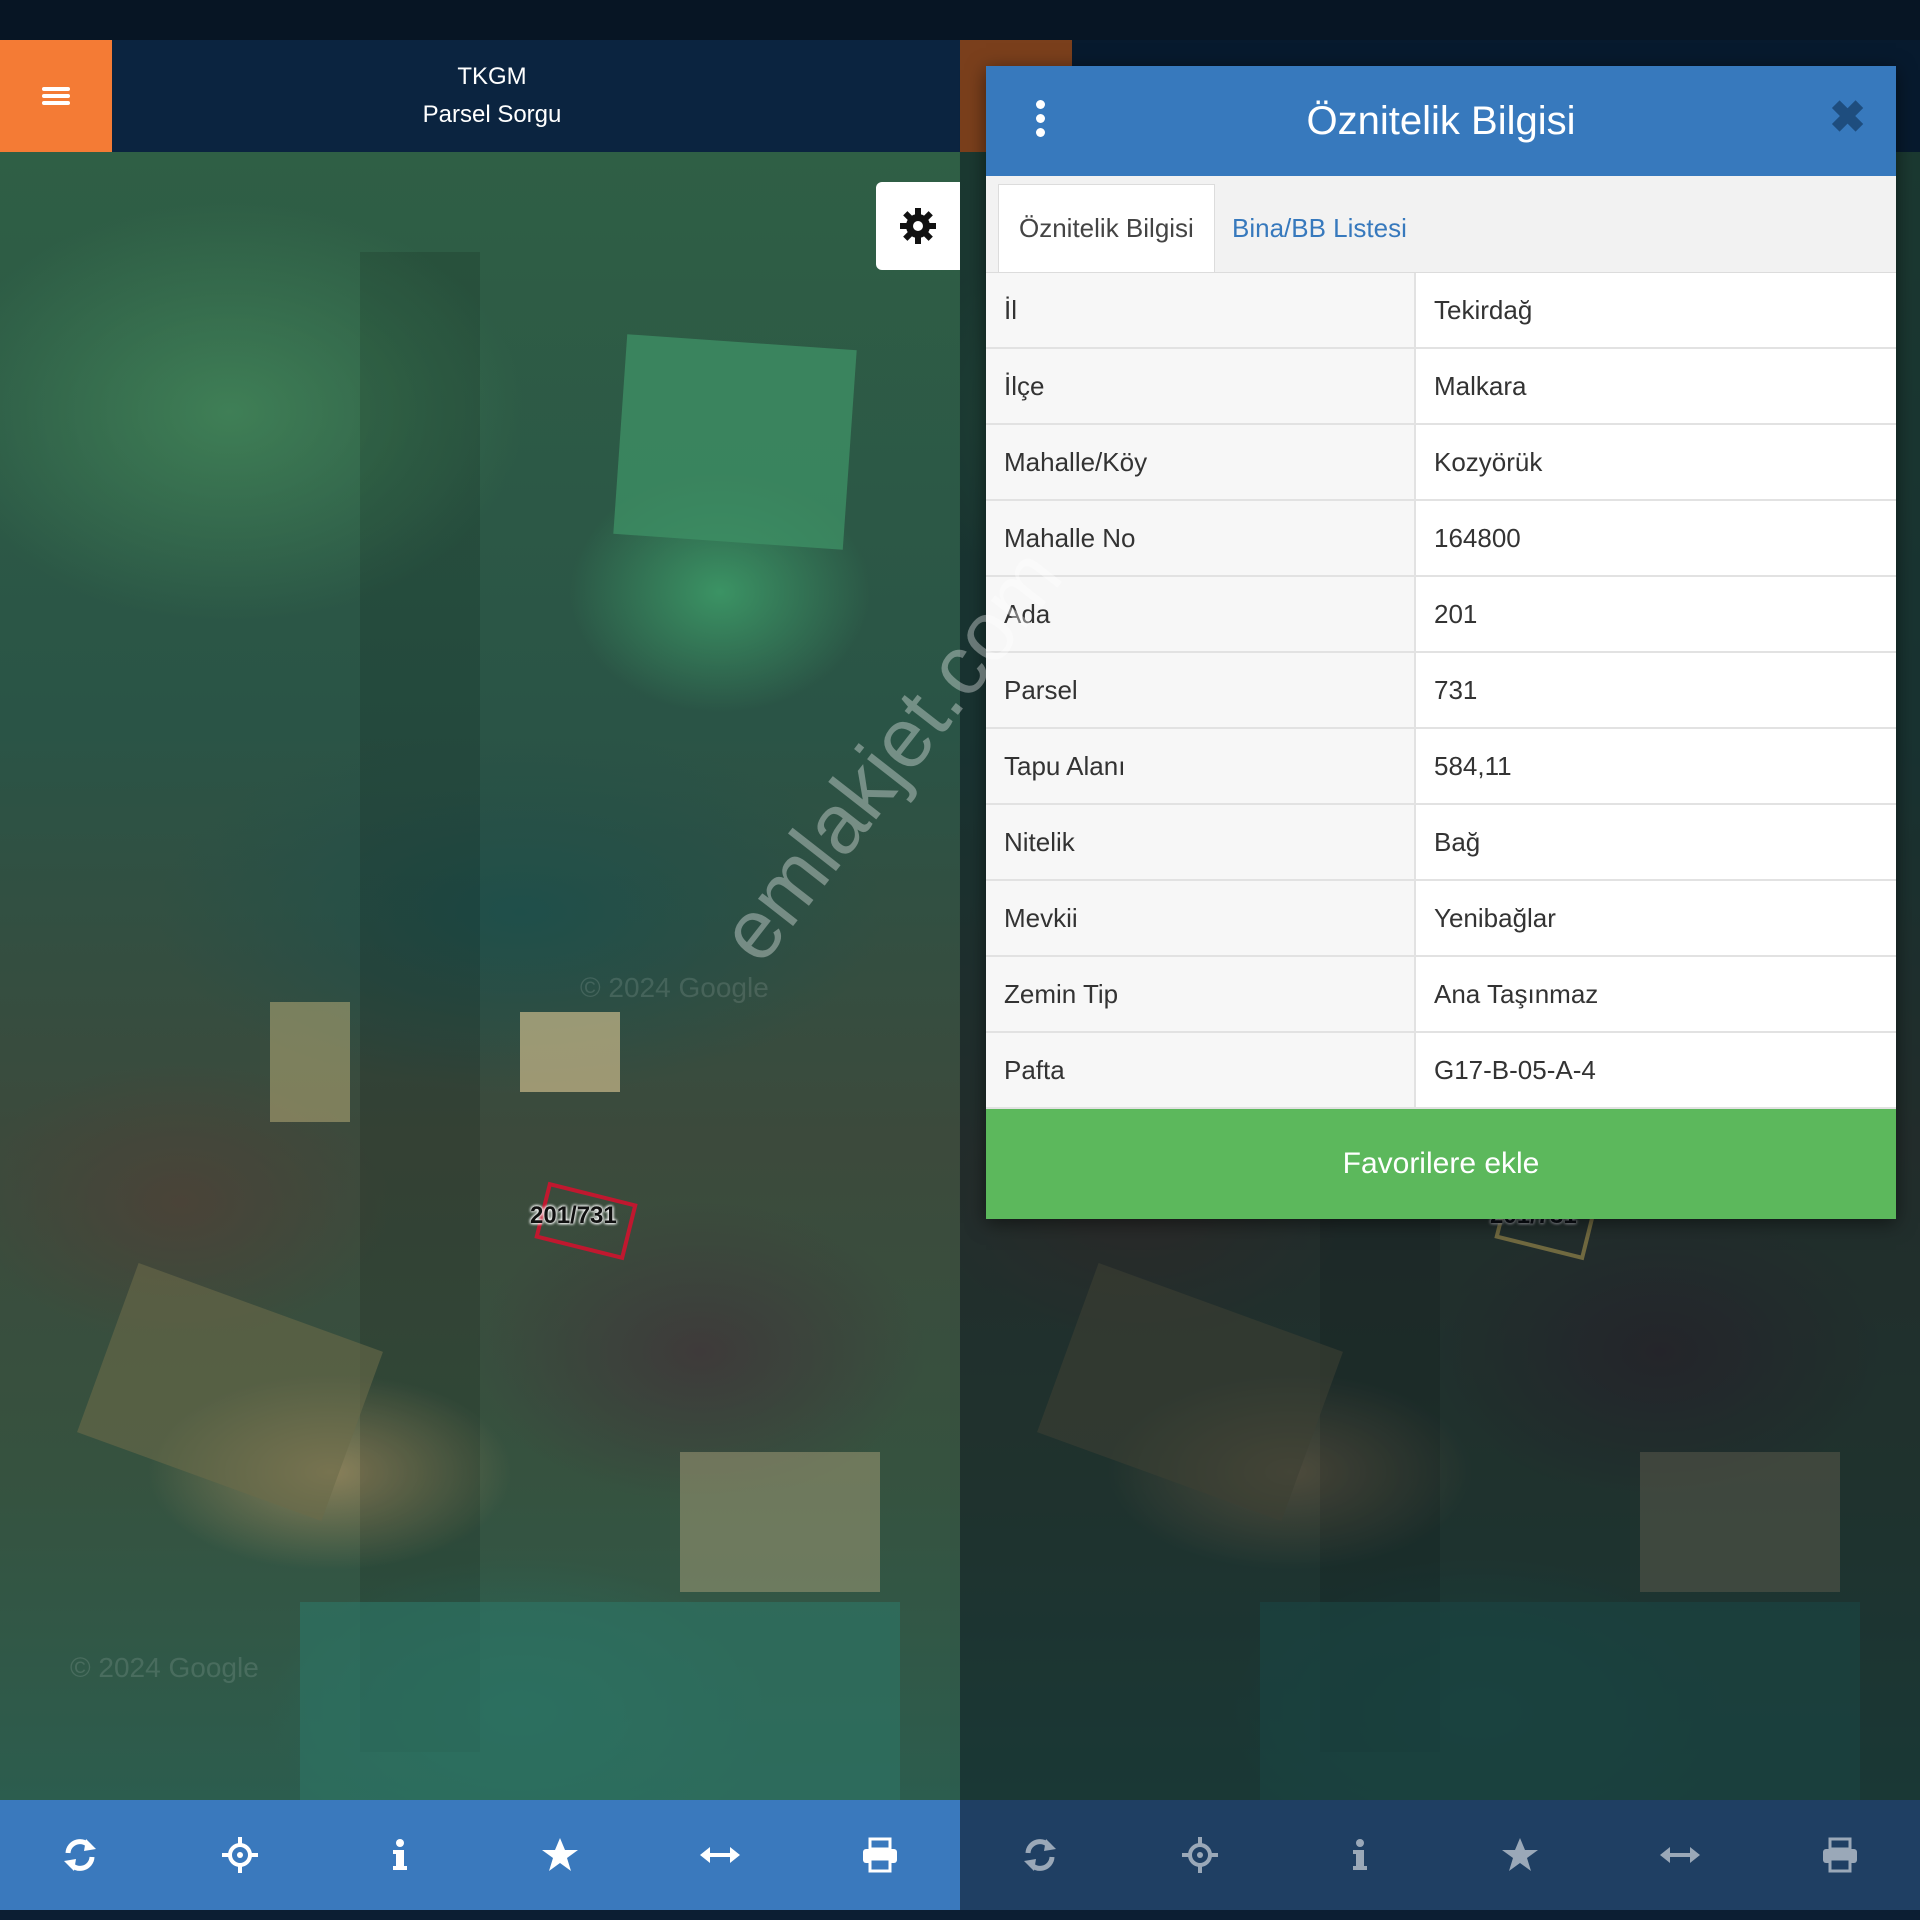  I want to click on attribute-value: G17-B-05-A-4, so click(1655, 1070).